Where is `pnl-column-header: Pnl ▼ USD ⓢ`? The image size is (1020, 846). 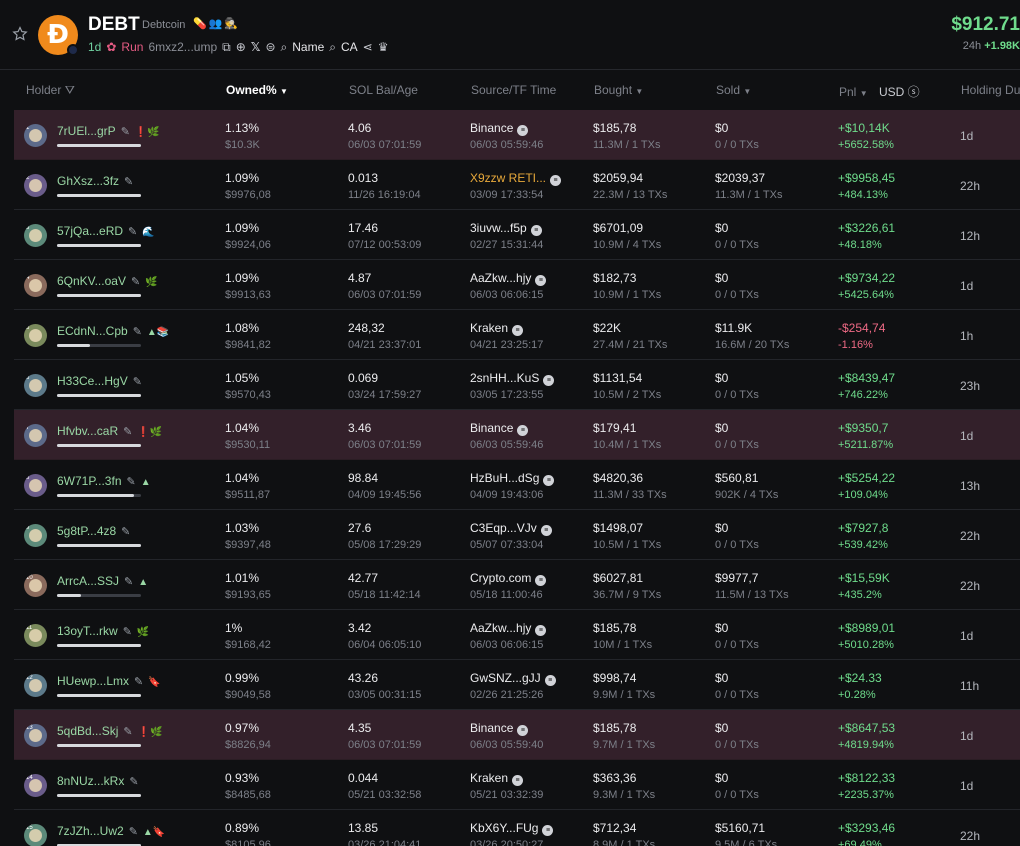 pnl-column-header: Pnl ▼ USD ⓢ is located at coordinates (879, 91).